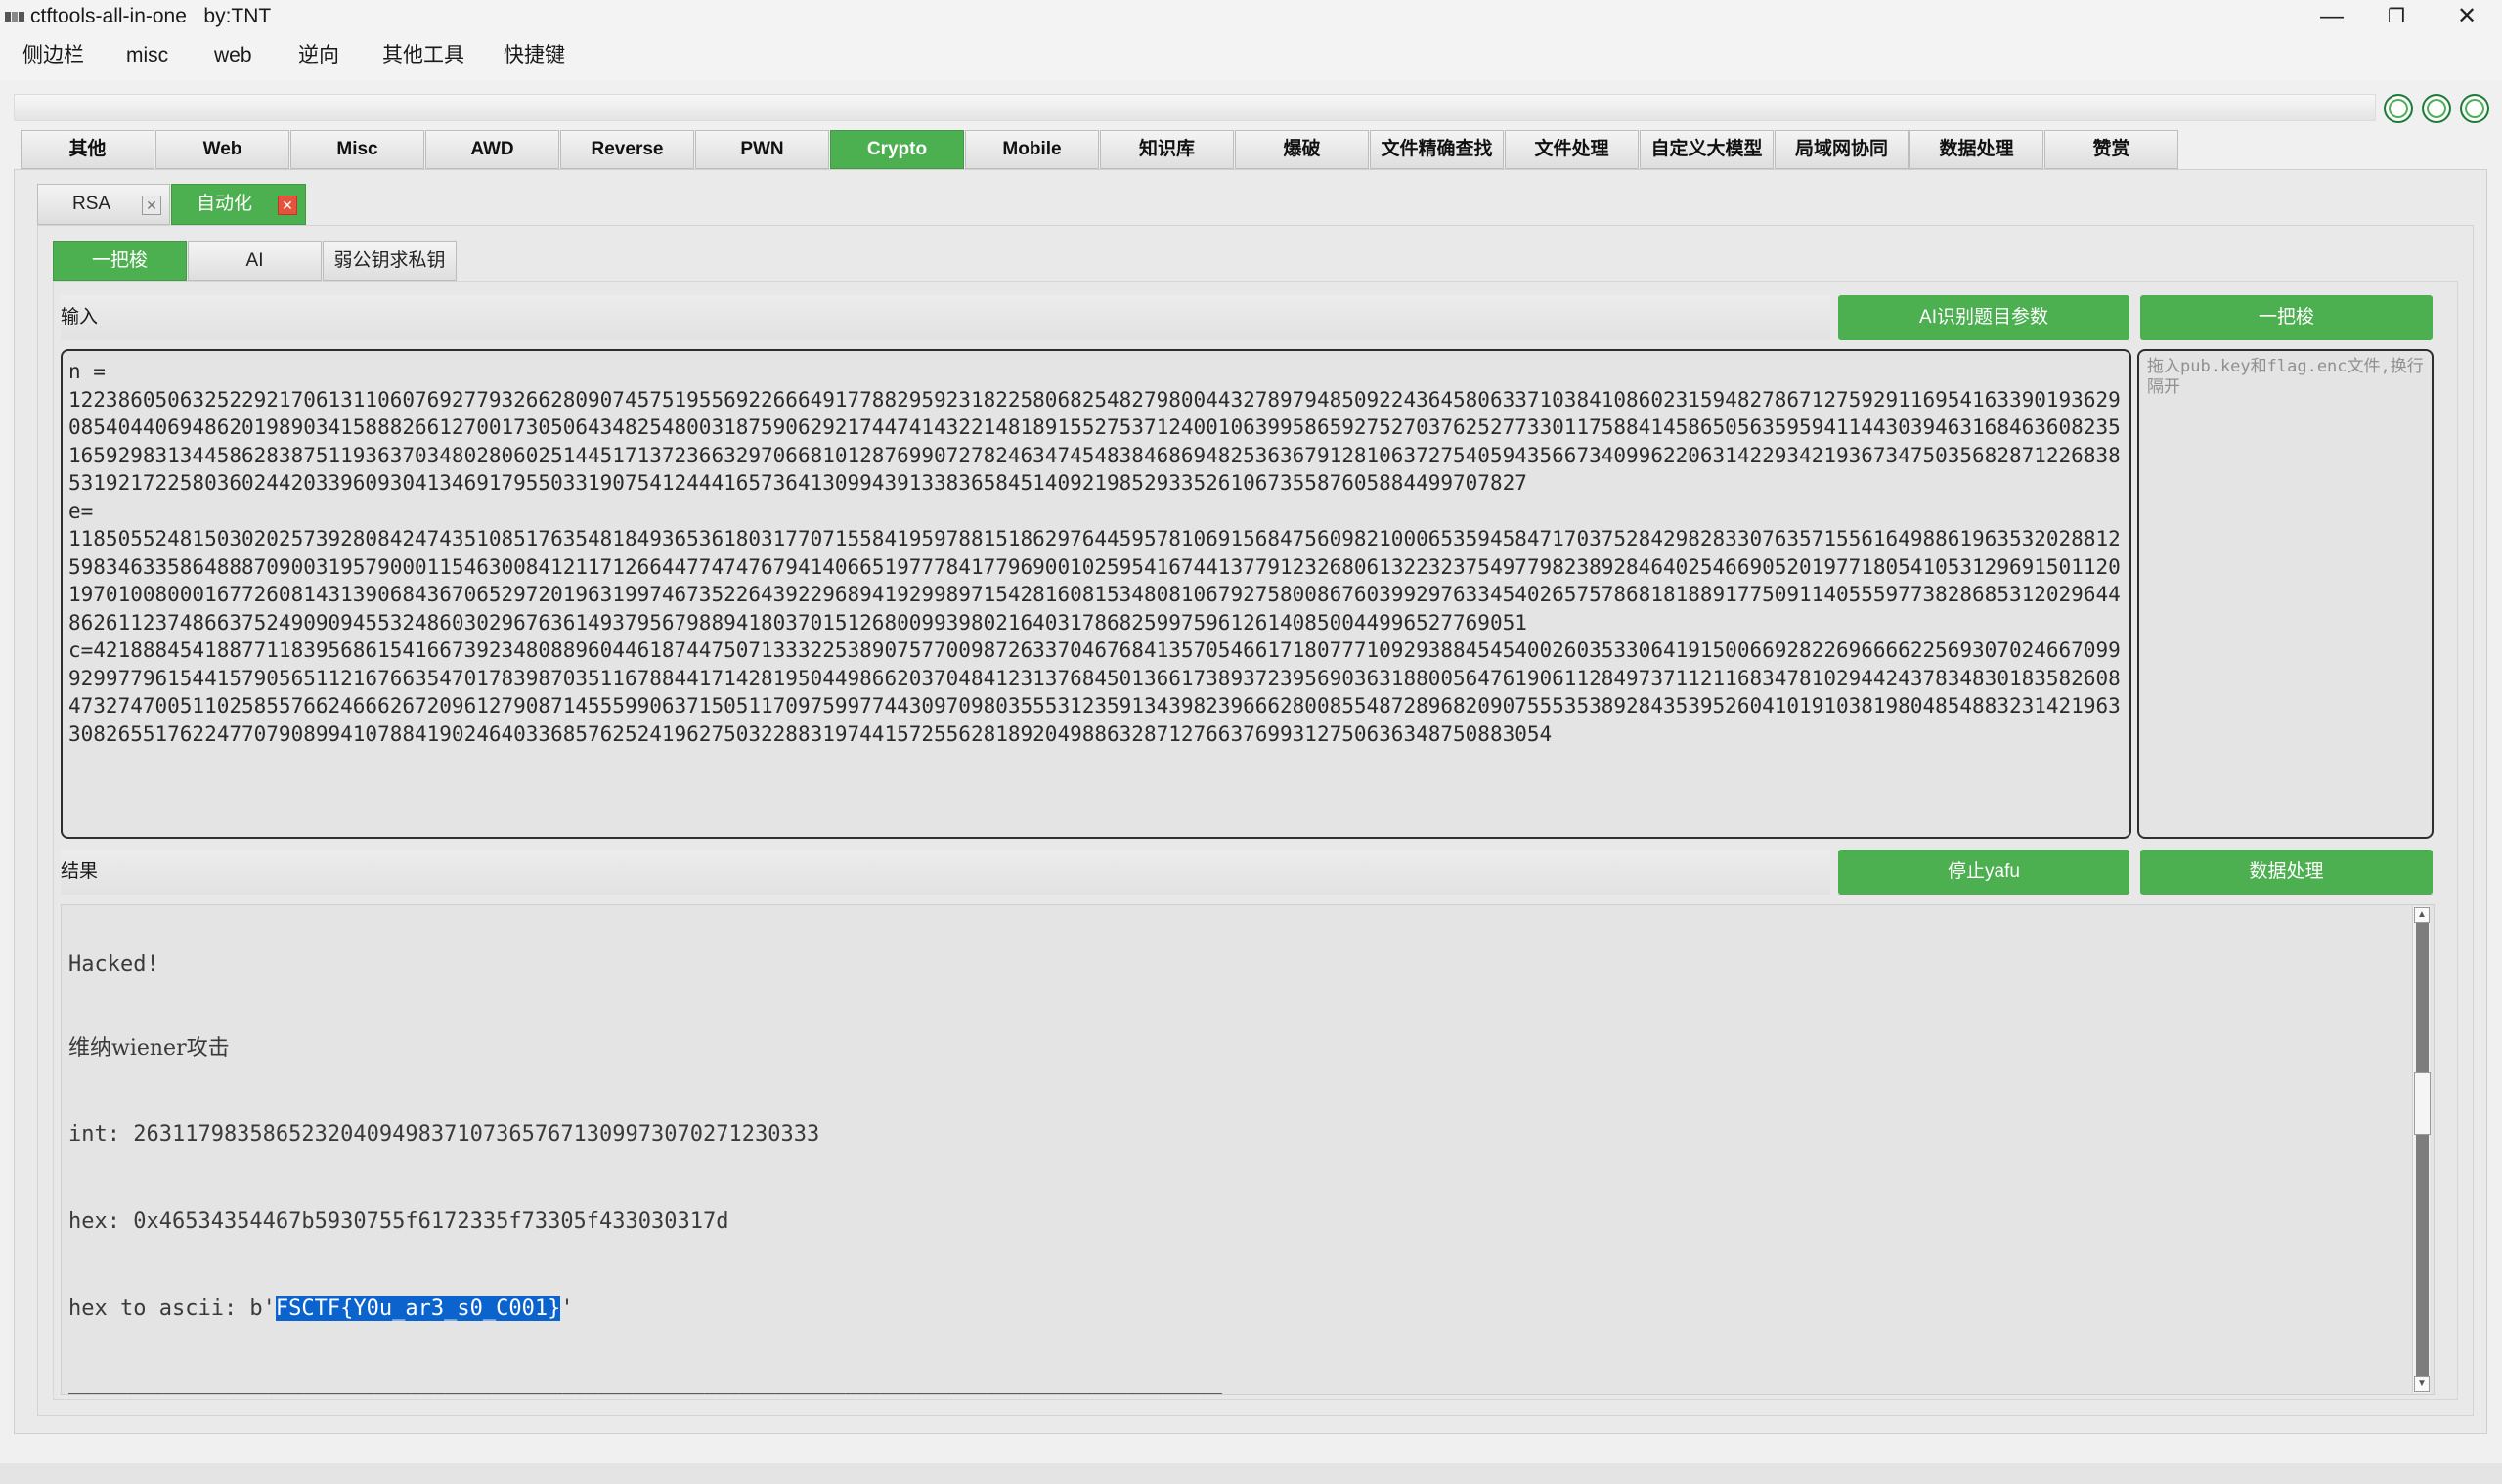  What do you see at coordinates (627, 149) in the screenshot?
I see `tab-reverse: Reverse` at bounding box center [627, 149].